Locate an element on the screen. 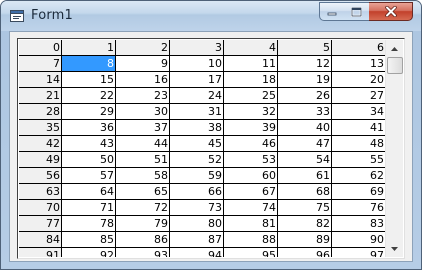  grid-cell: 26 is located at coordinates (305, 96).